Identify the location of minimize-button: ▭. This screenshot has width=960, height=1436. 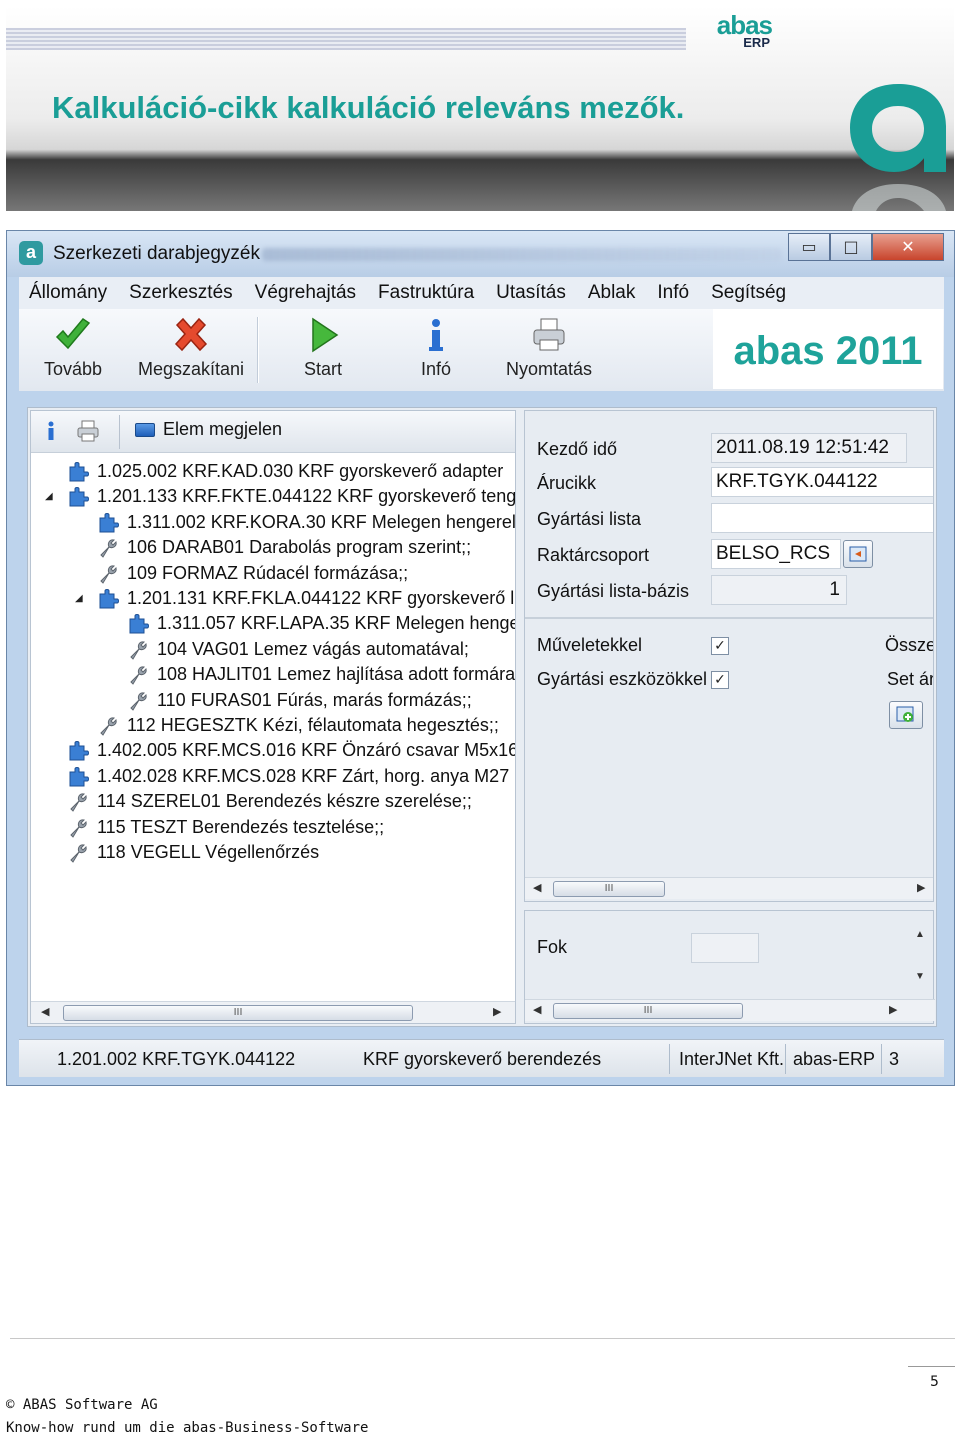
(809, 247).